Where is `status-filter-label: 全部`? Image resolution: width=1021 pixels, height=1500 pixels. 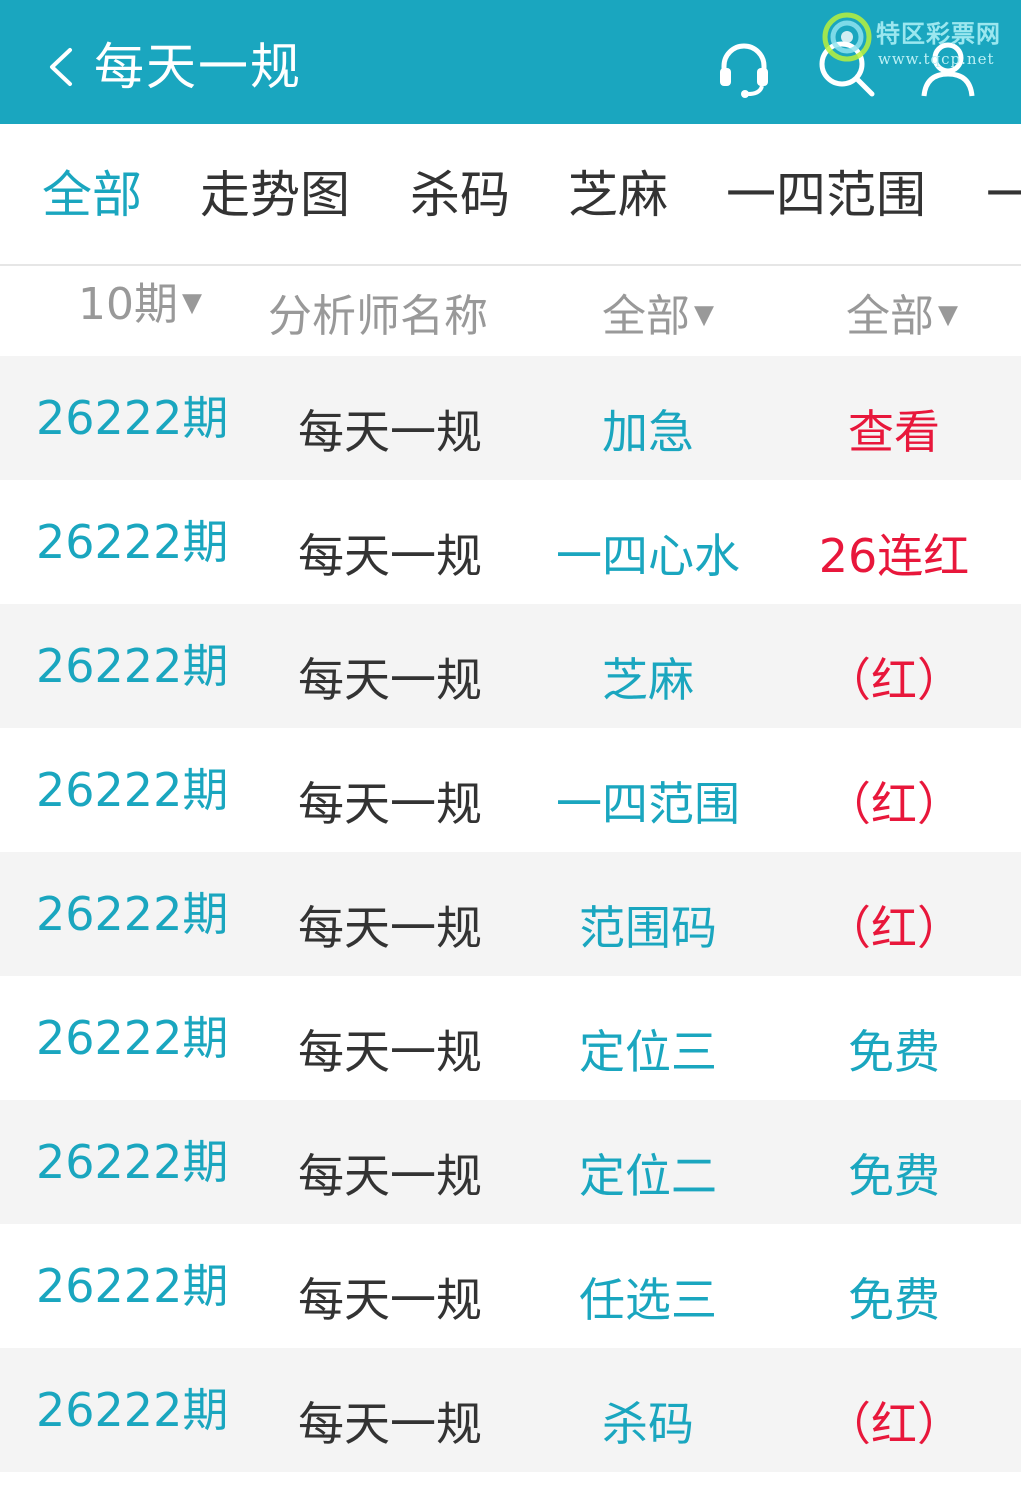
status-filter-label: 全部 is located at coordinates (890, 316).